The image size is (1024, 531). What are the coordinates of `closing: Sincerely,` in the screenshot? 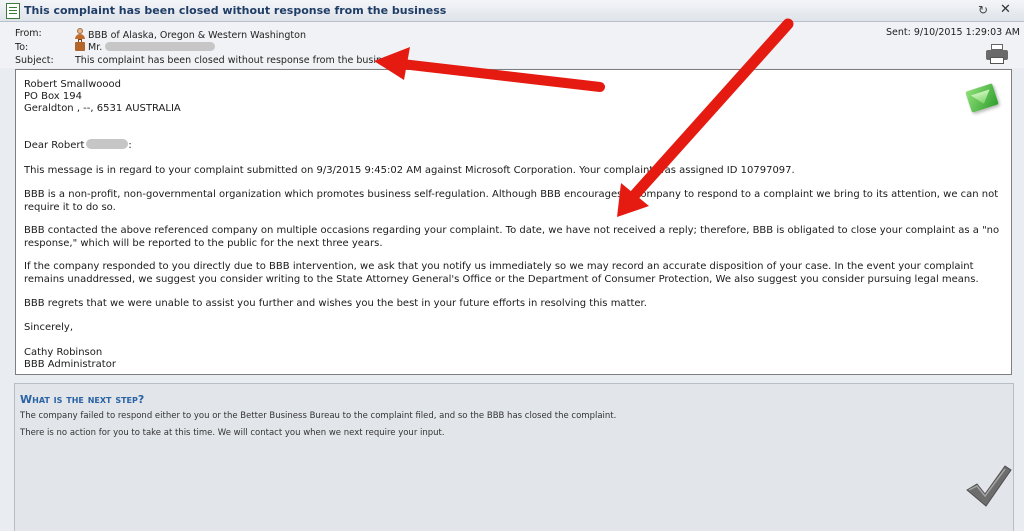 It's located at (49, 327).